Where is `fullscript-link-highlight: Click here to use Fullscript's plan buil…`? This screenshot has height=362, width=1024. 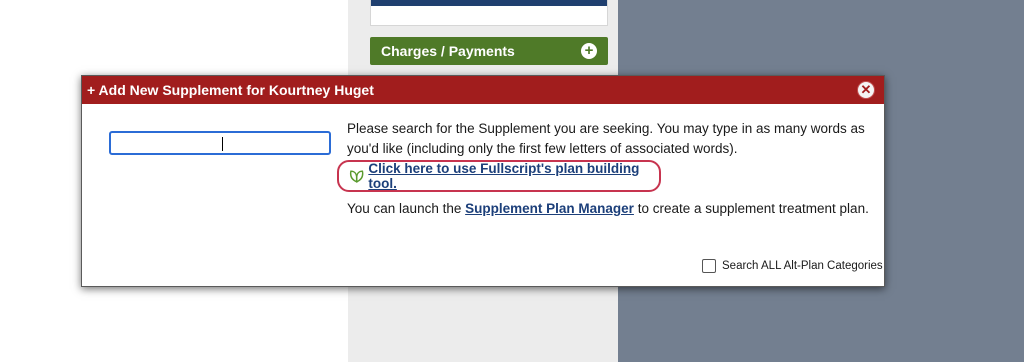
fullscript-link-highlight: Click here to use Fullscript's plan buil… is located at coordinates (499, 176).